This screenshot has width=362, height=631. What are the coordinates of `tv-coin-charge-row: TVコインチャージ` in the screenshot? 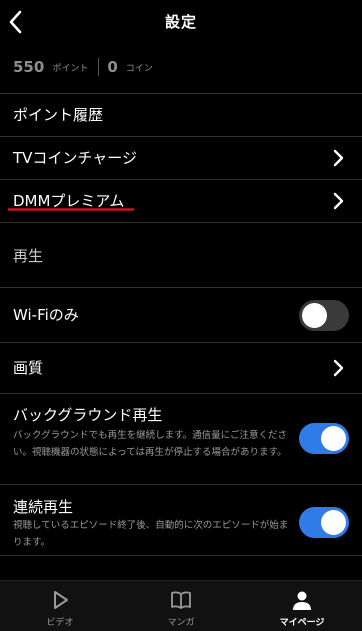 It's located at (181, 158).